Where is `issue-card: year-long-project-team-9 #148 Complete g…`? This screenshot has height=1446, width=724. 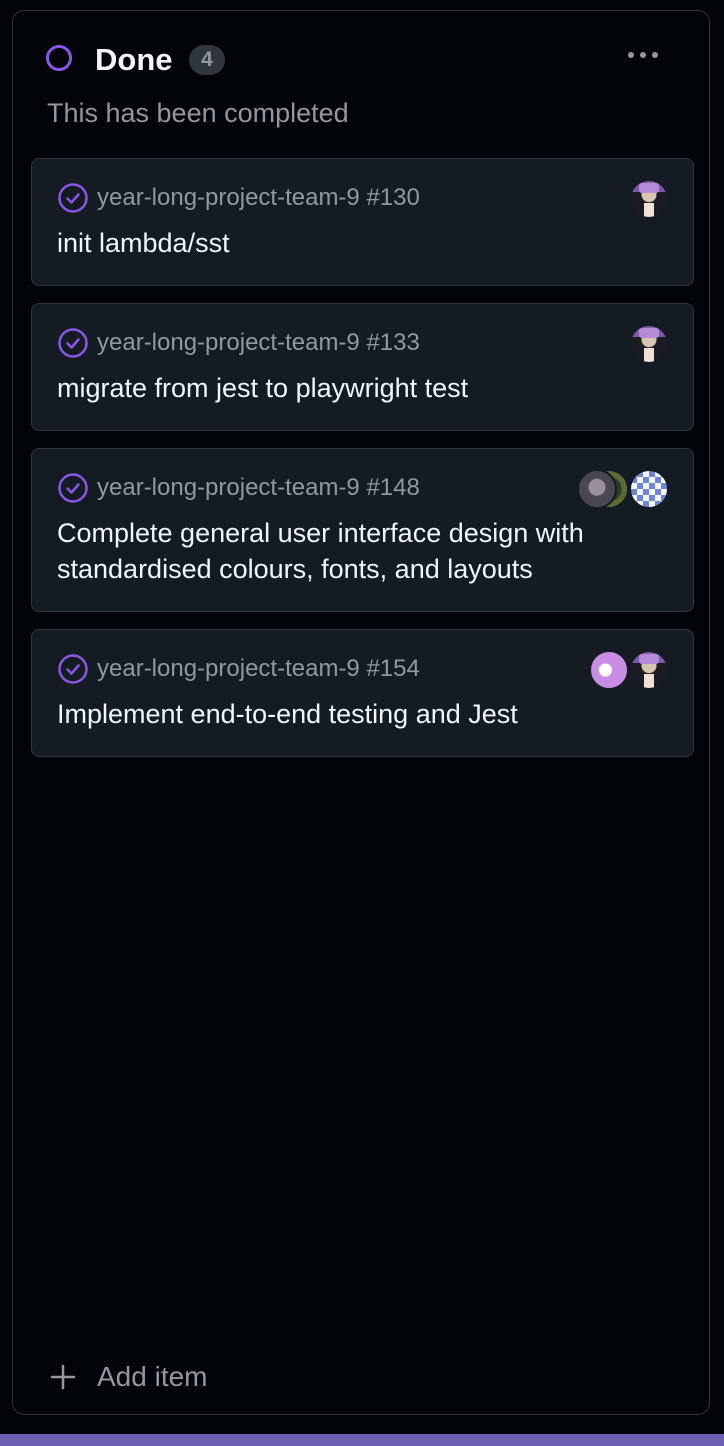 issue-card: year-long-project-team-9 #148 Complete g… is located at coordinates (362, 530).